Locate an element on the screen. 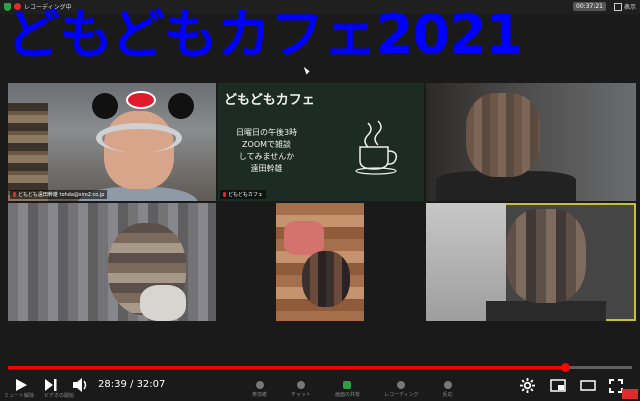  theater-mode-icon is located at coordinates (588, 385).